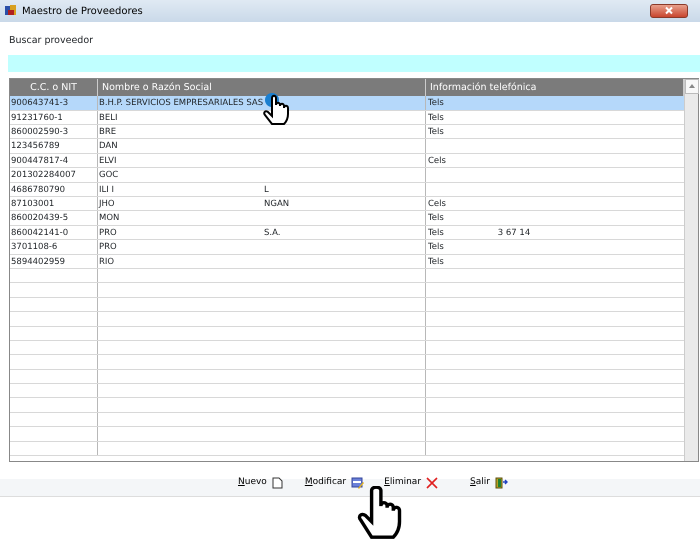 The width and height of the screenshot is (700, 548). I want to click on new-button: Nuevo, so click(260, 483).